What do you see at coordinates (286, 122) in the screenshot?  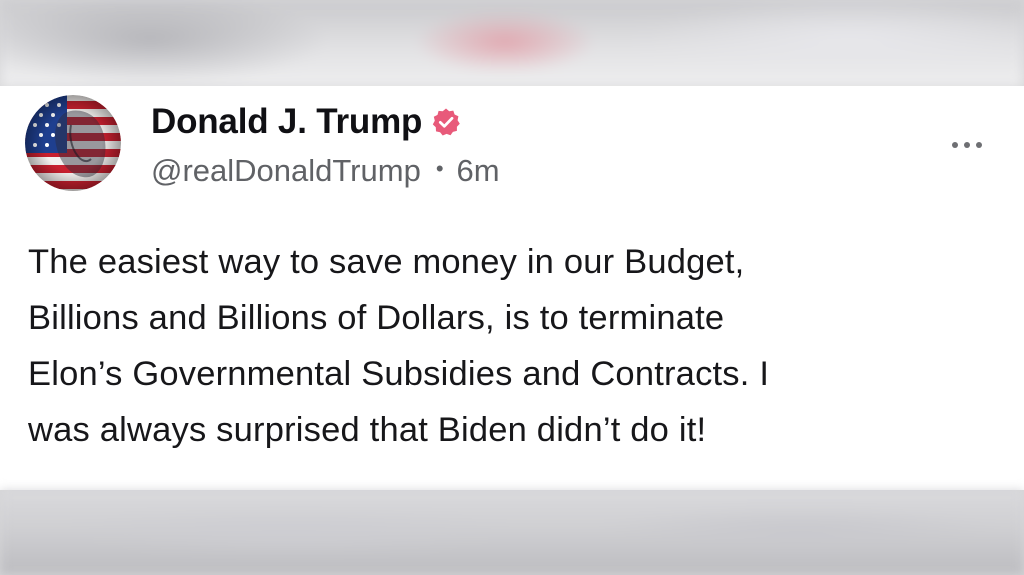 I see `author-display-name: Donald J. Trump` at bounding box center [286, 122].